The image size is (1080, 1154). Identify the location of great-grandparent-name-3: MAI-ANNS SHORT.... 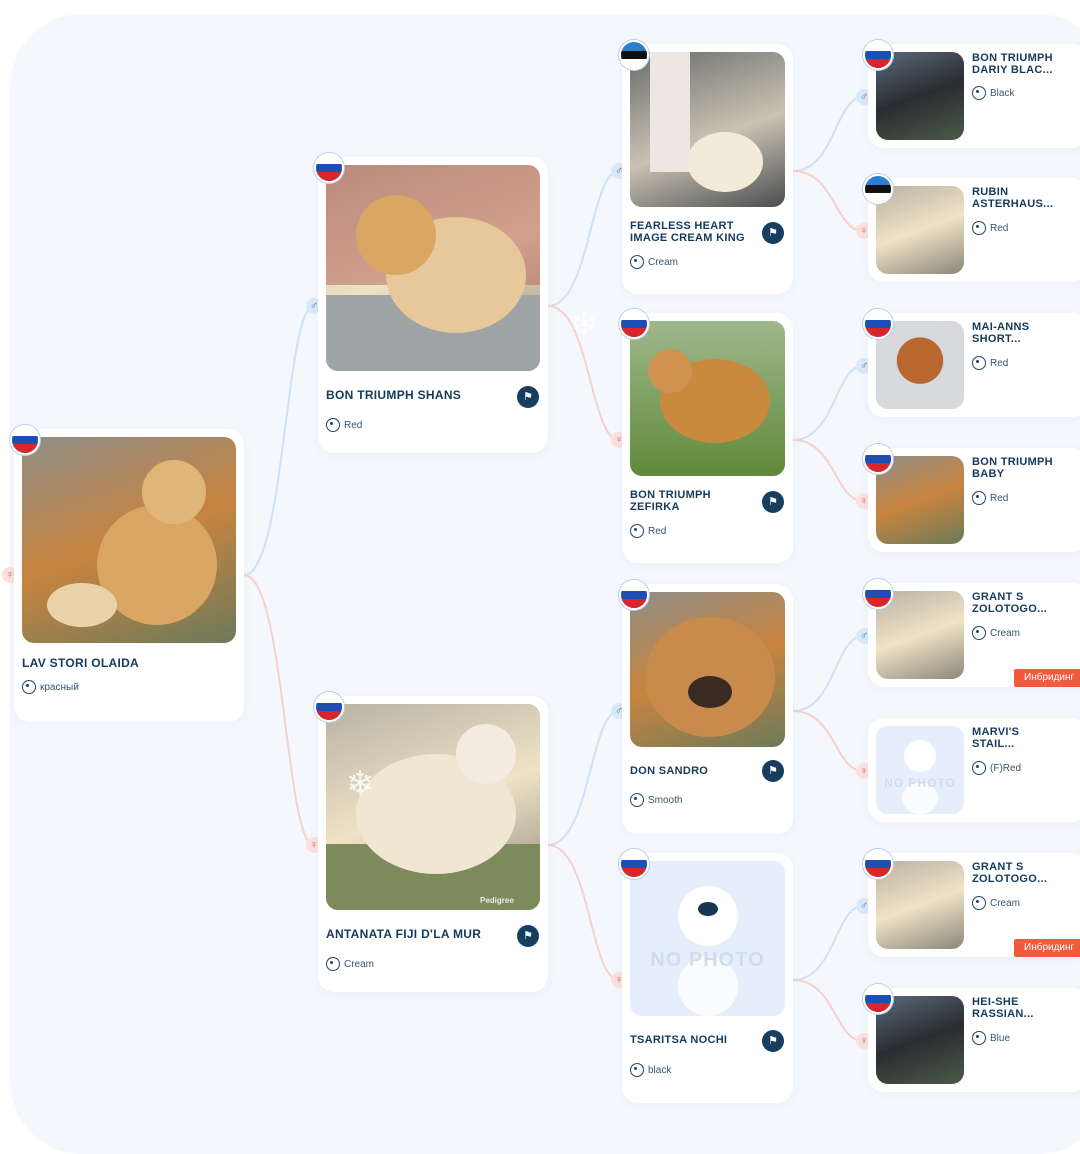
(1017, 333).